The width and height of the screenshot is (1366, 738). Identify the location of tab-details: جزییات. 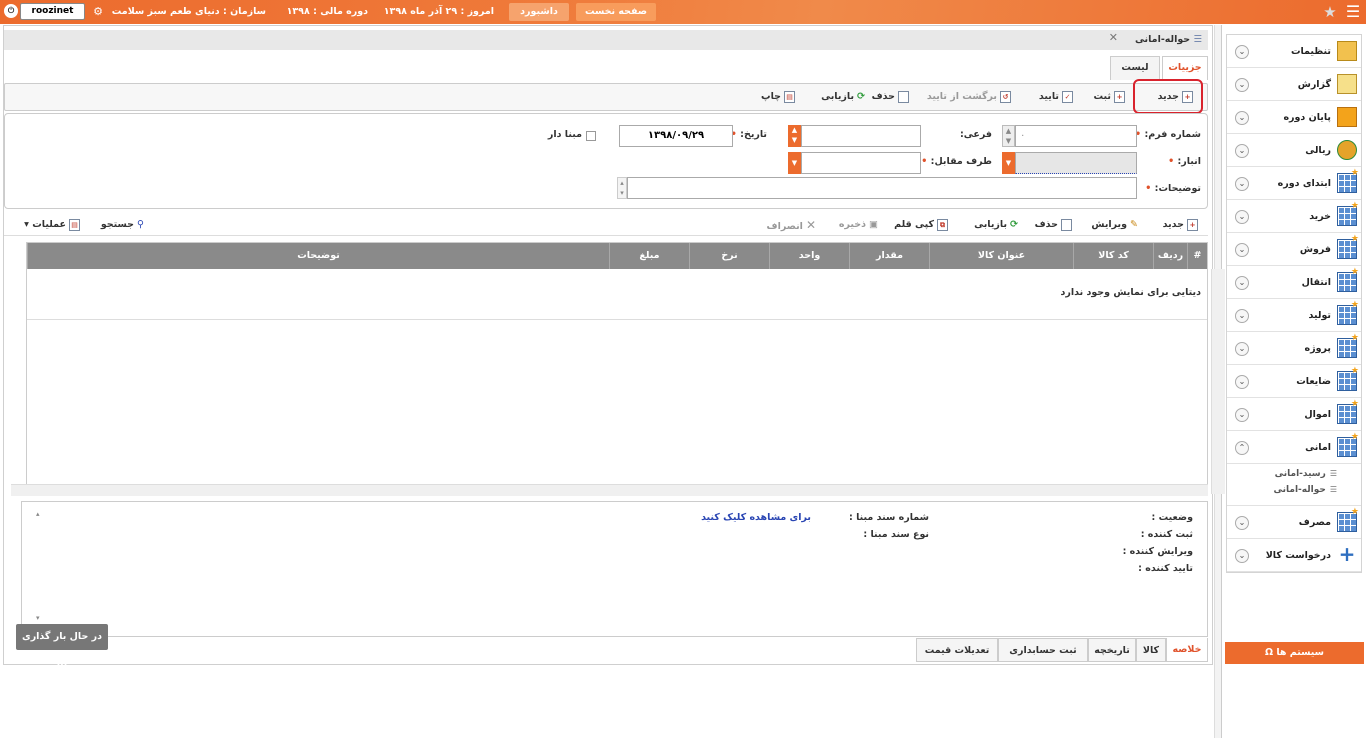
(1185, 68).